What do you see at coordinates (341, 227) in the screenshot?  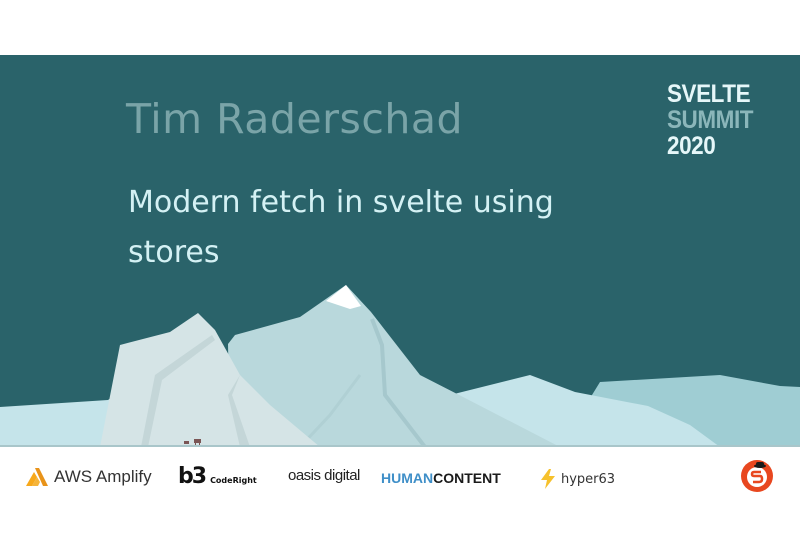 I see `talk-title: Modern fetch in svelte using stores` at bounding box center [341, 227].